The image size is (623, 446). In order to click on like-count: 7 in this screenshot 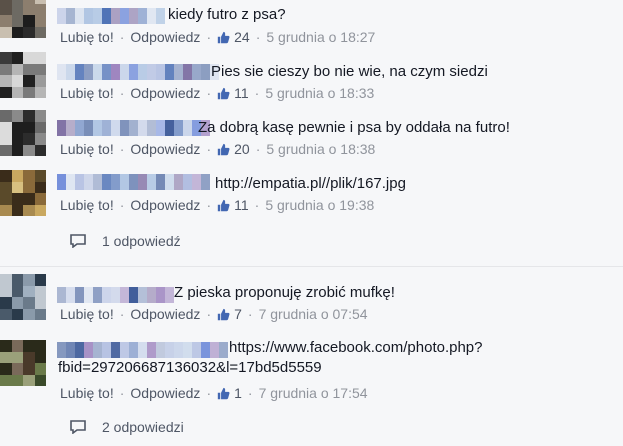, I will do `click(238, 314)`.